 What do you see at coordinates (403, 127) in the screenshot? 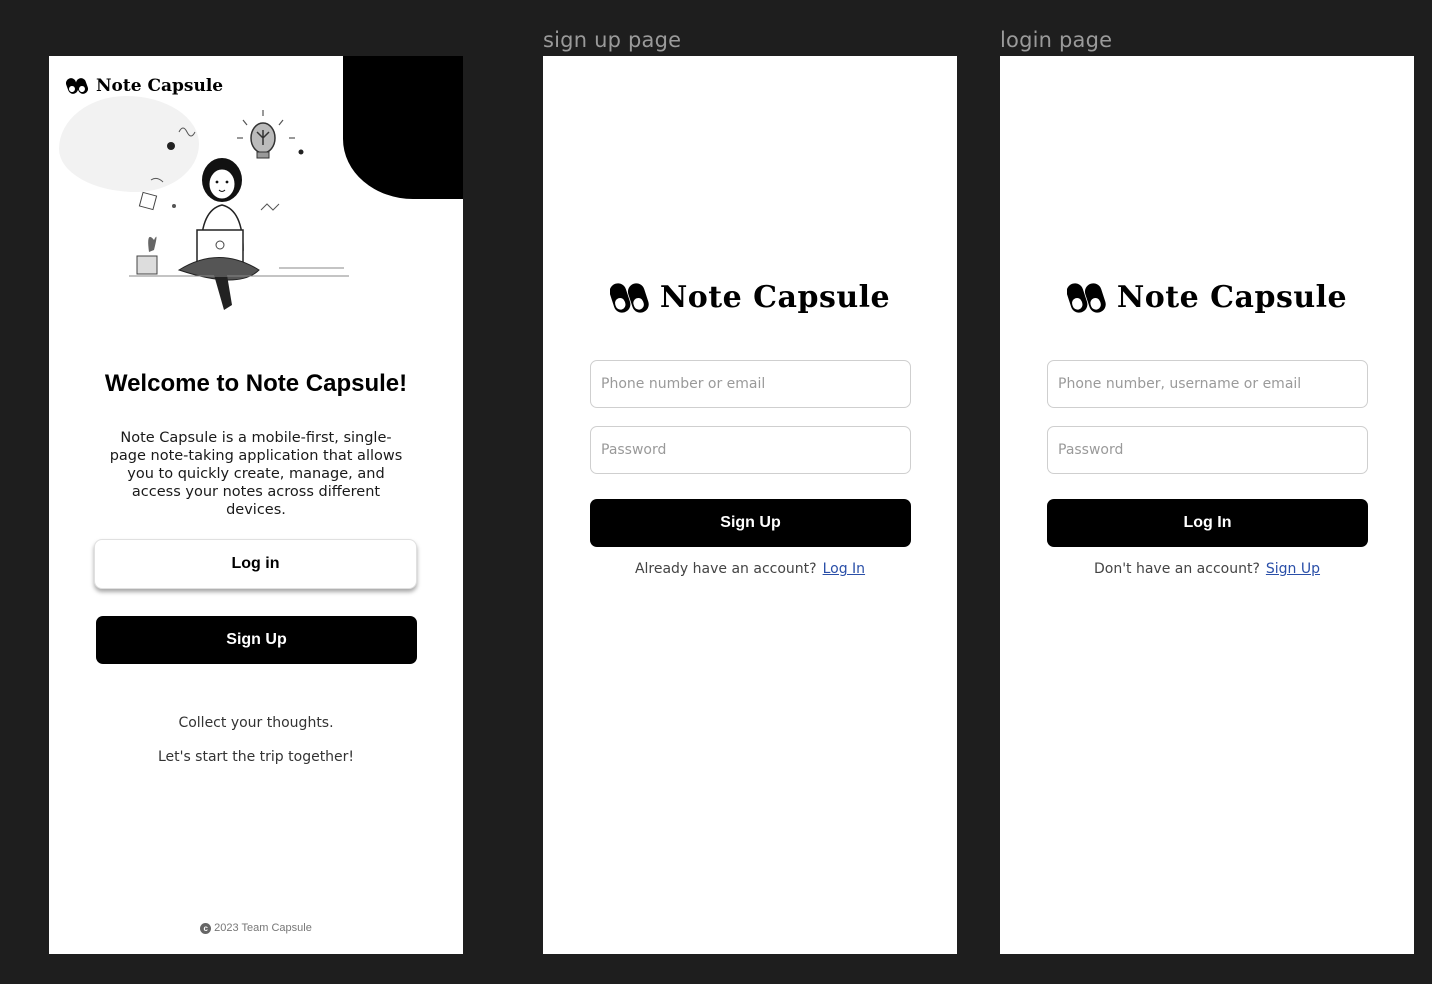
I see `decorative-black-blob` at bounding box center [403, 127].